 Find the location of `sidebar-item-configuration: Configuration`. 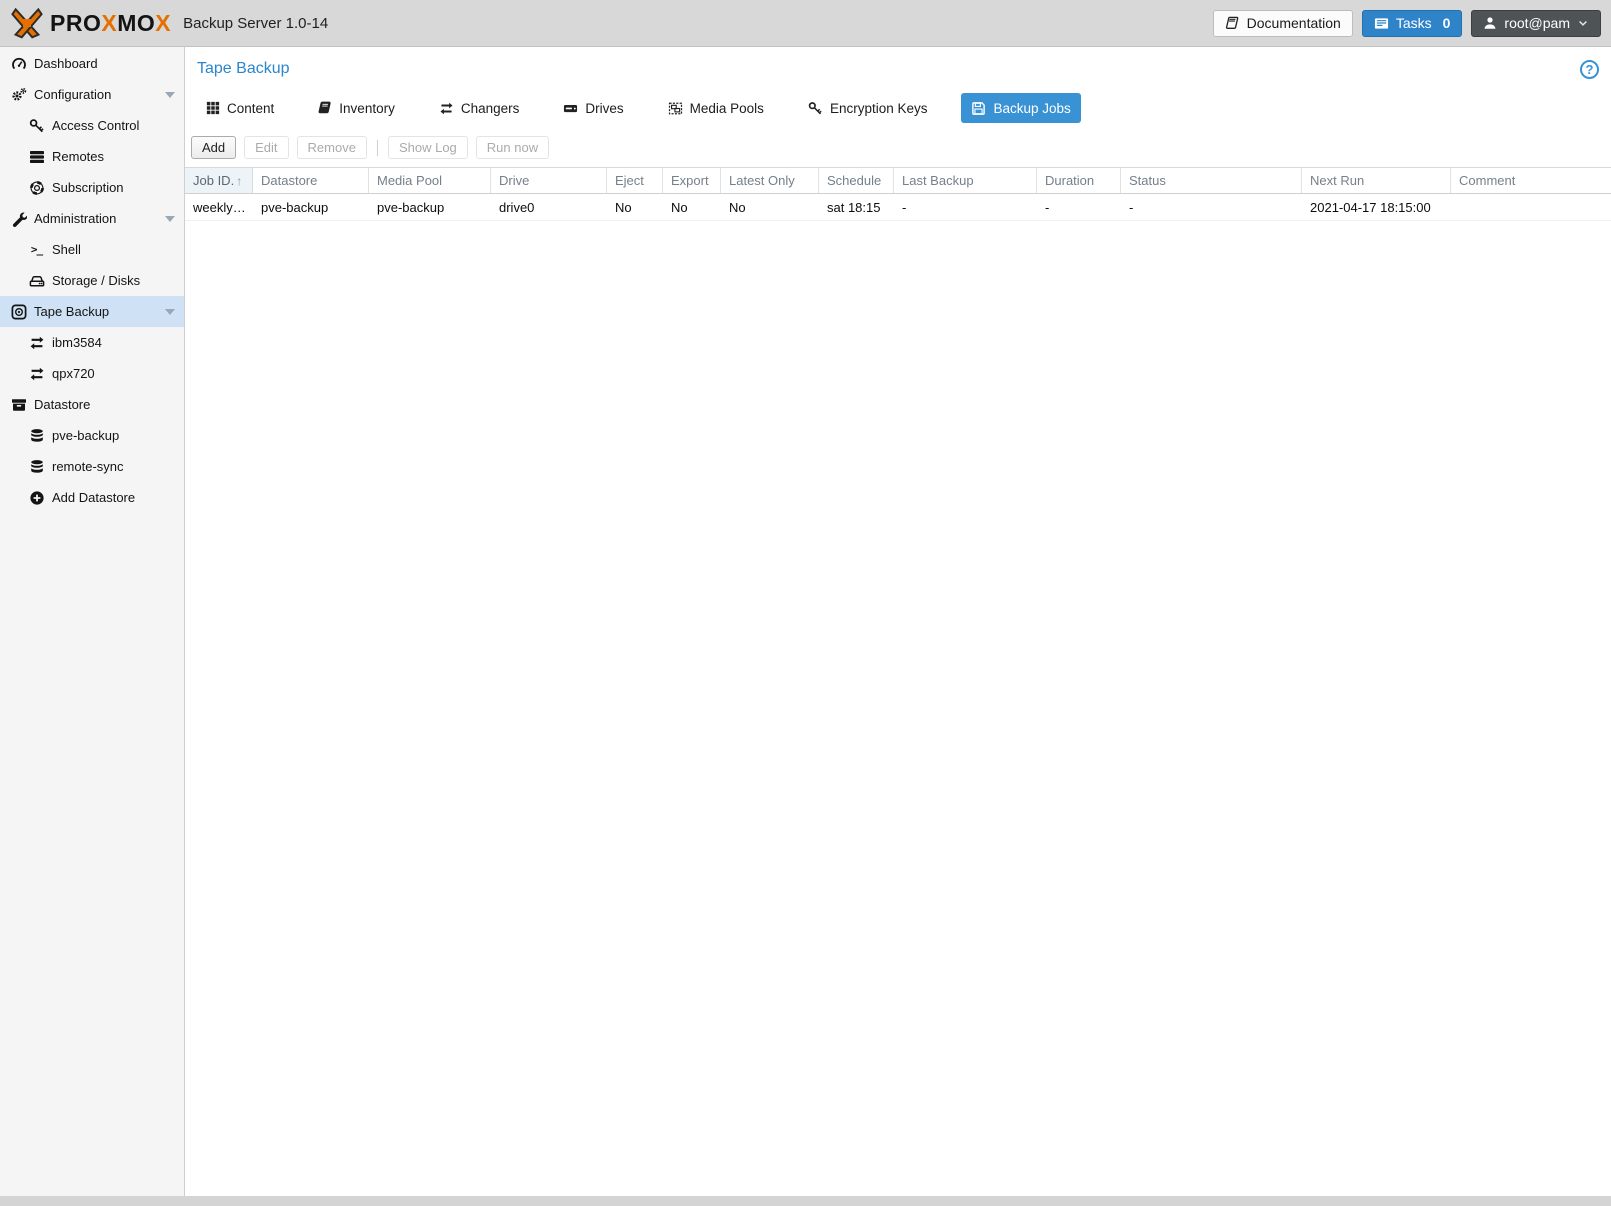

sidebar-item-configuration: Configuration is located at coordinates (92, 94).